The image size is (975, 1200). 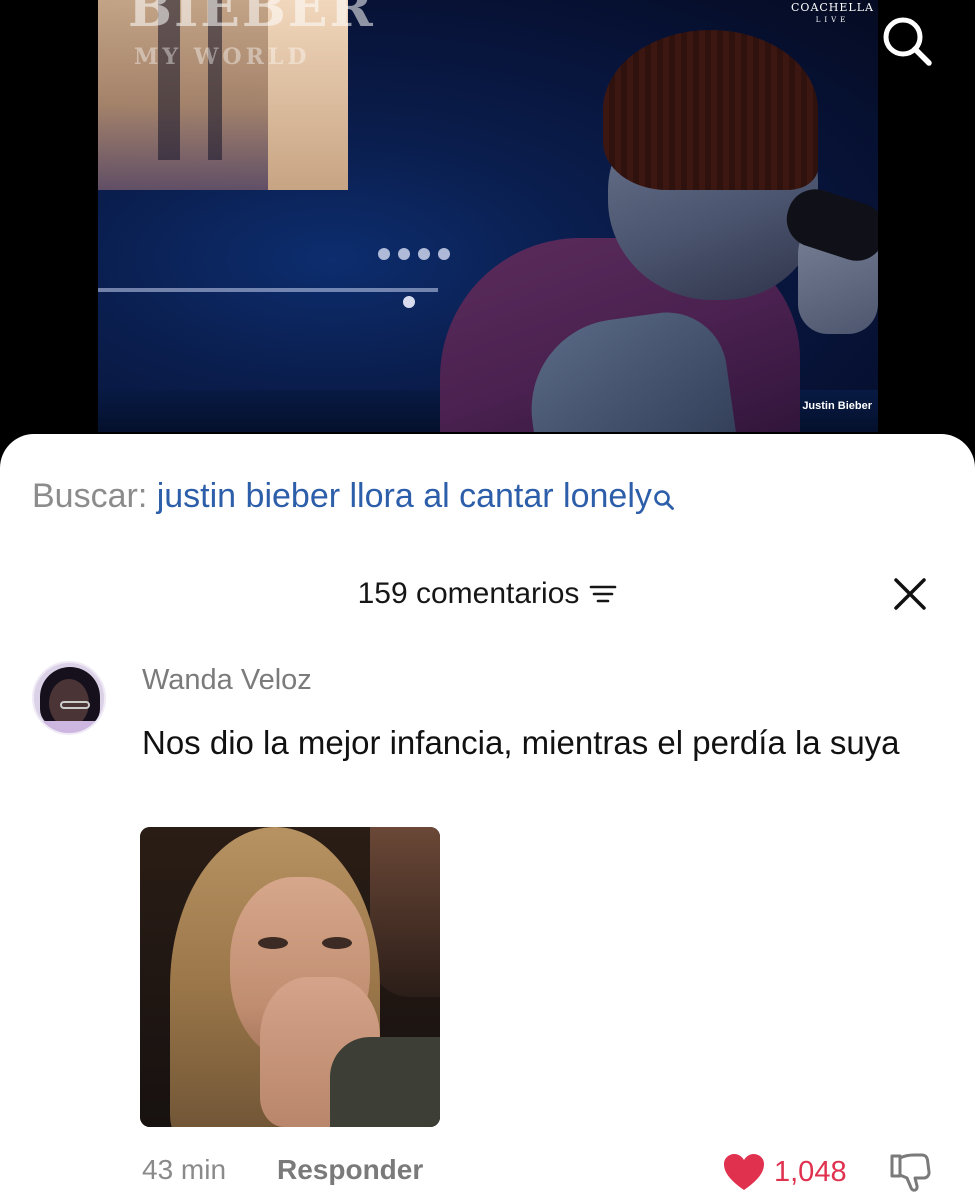 I want to click on search-suggestion-query: justin bieber llora al cantar lonely, so click(x=404, y=496).